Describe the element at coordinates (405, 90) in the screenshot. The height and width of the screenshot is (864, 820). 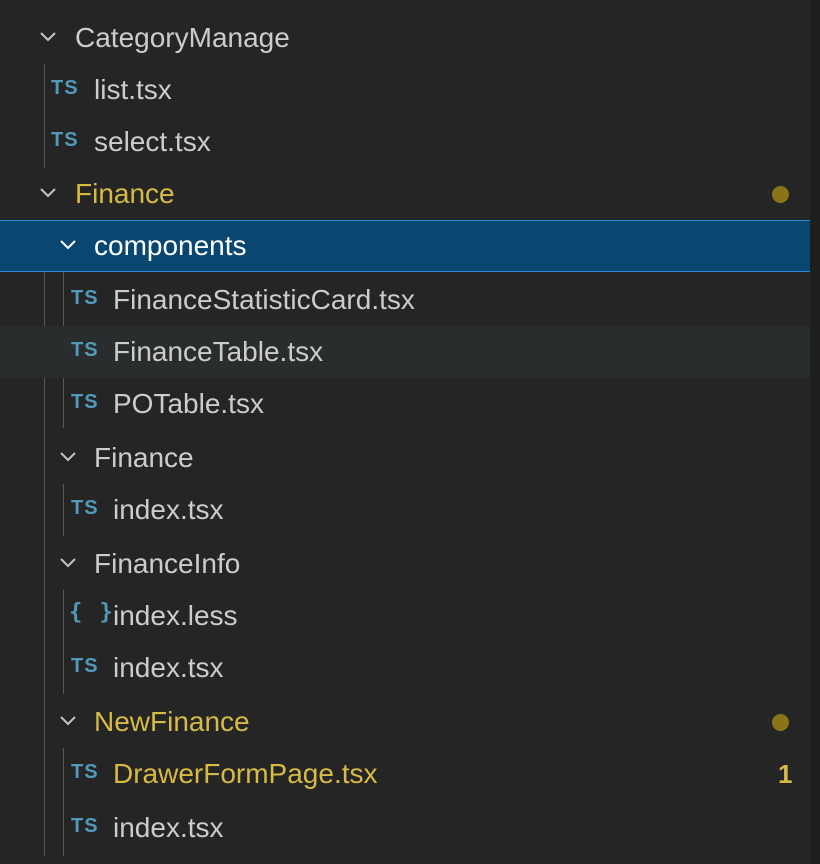
I see `tree-file-list-tsx: TS list.tsx` at that location.